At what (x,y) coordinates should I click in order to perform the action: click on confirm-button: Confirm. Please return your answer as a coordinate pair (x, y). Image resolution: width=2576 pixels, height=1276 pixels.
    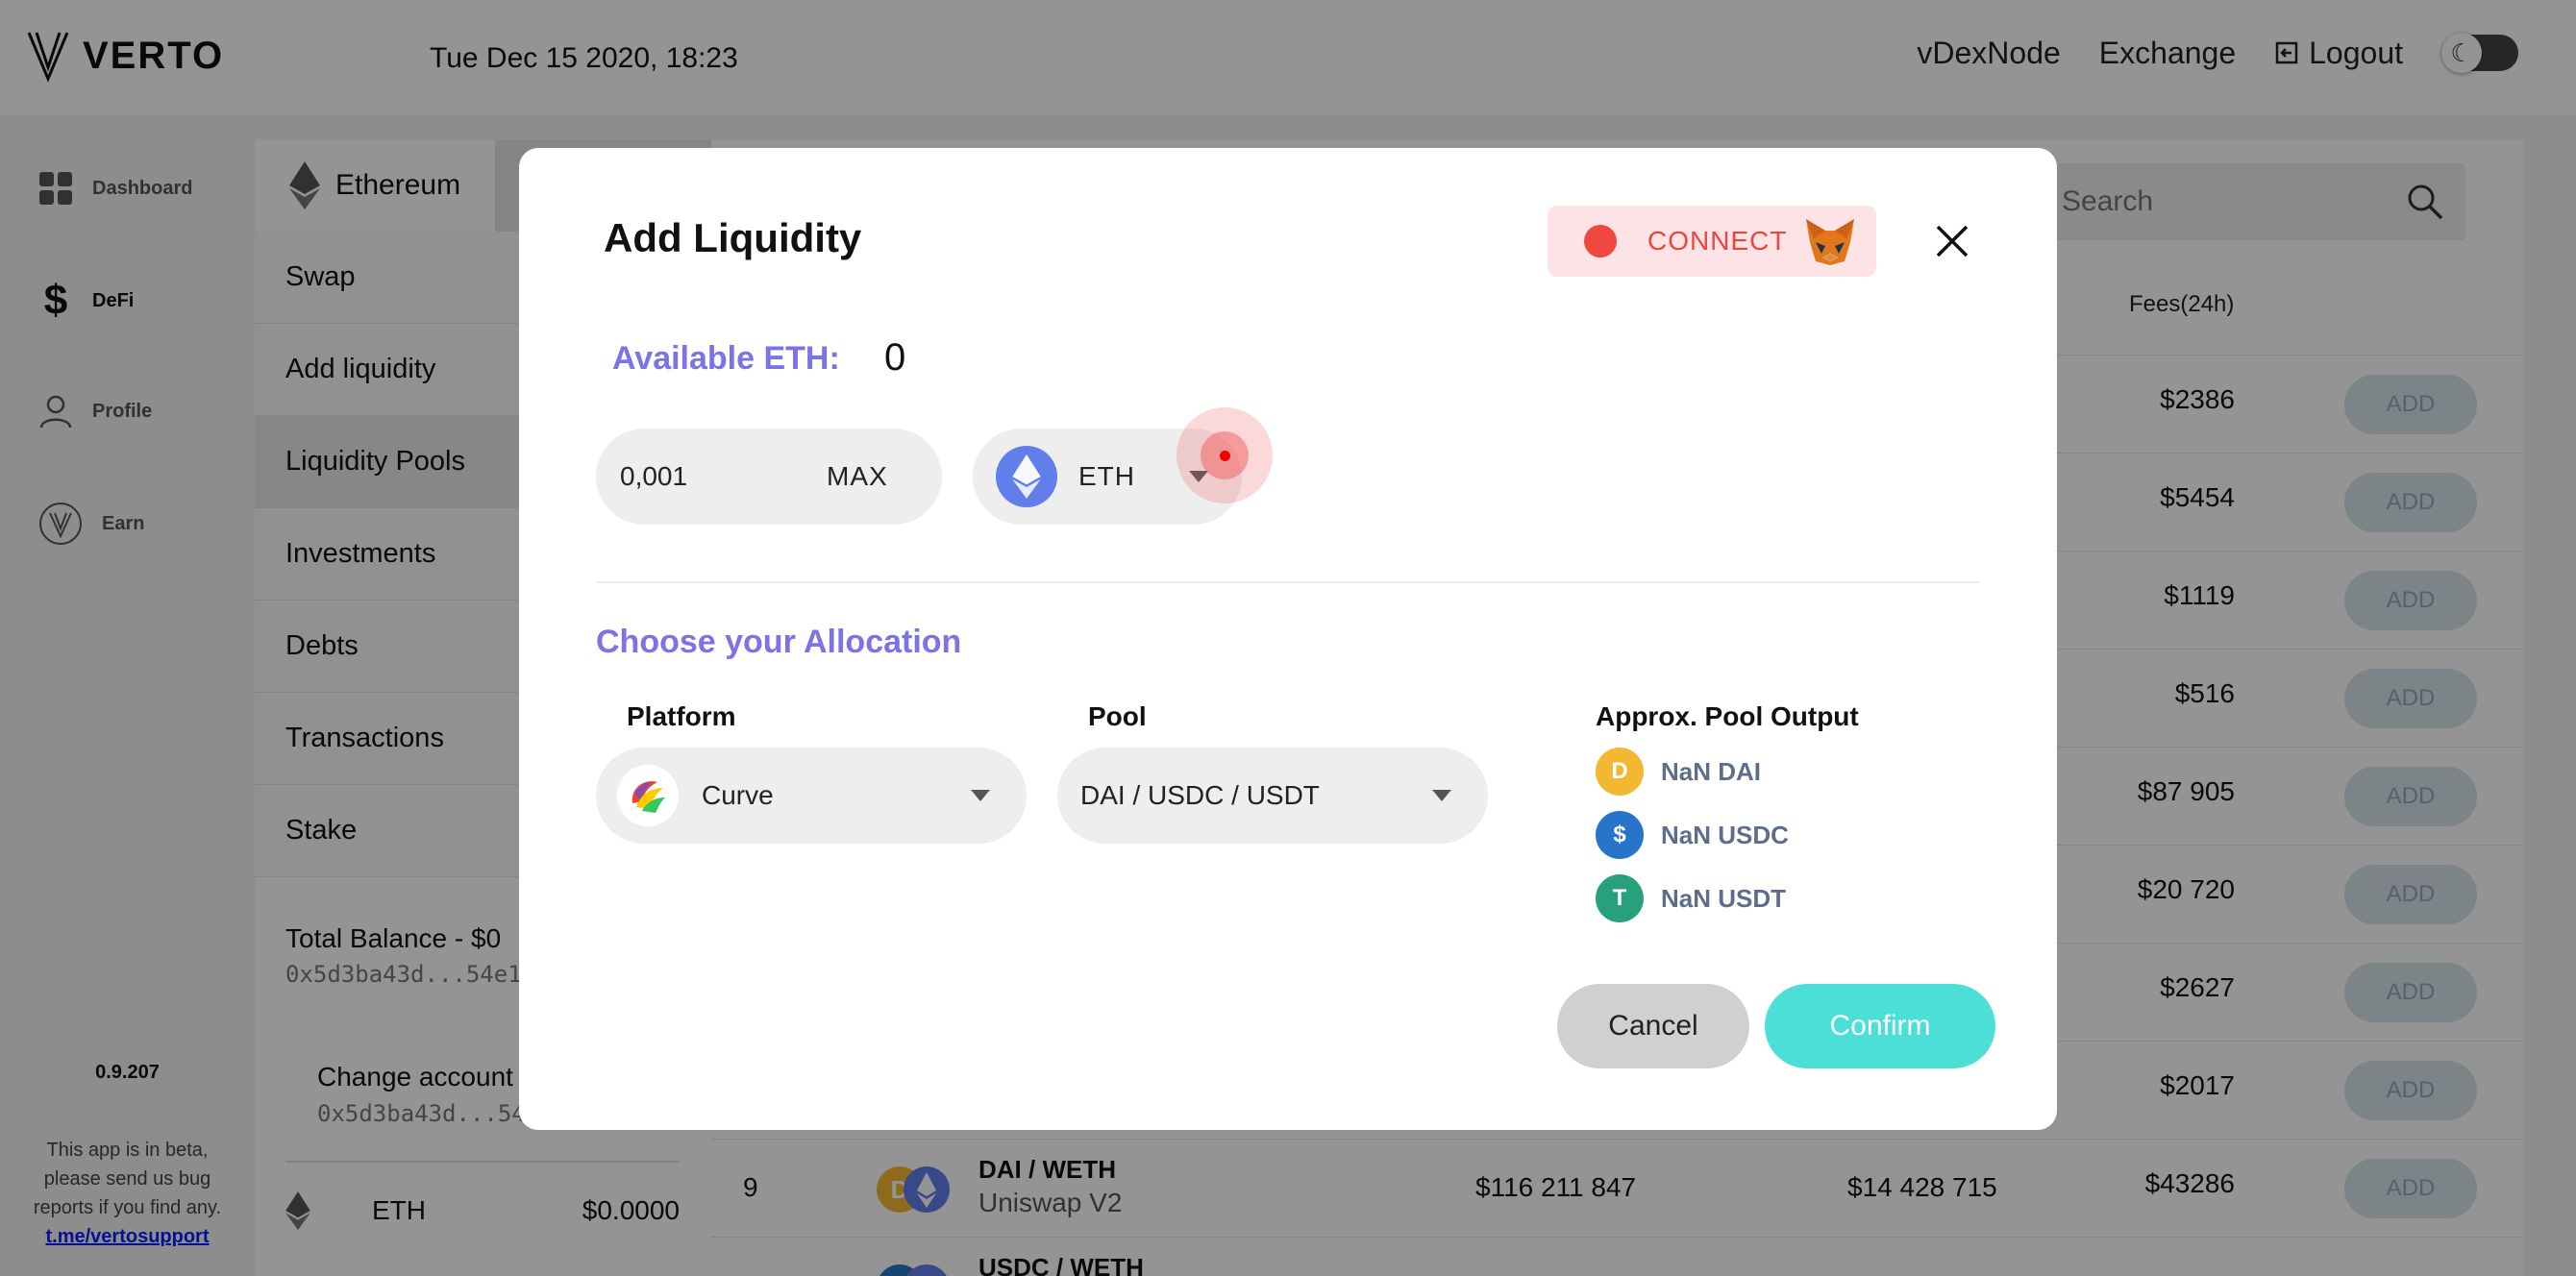
    Looking at the image, I should click on (1880, 1026).